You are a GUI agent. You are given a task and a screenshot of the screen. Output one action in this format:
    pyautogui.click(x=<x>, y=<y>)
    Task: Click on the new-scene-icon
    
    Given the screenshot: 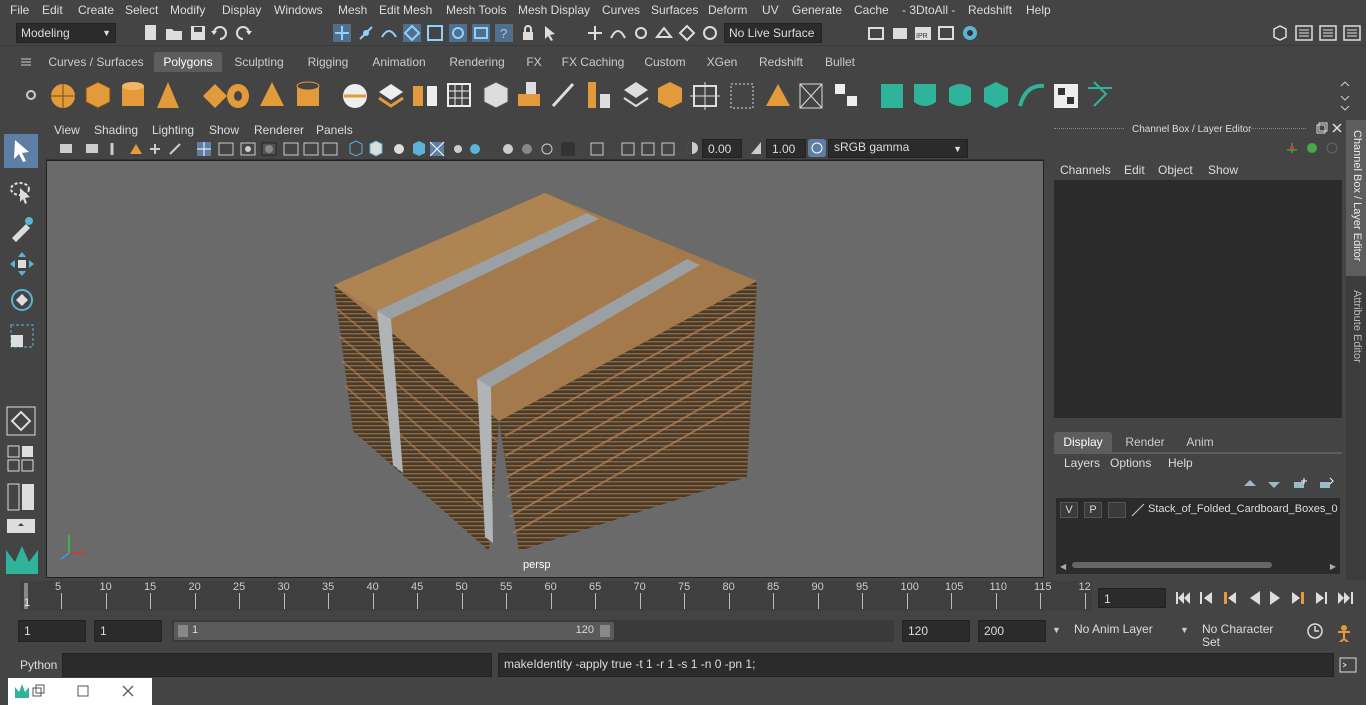 What is the action you would take?
    pyautogui.click(x=150, y=33)
    